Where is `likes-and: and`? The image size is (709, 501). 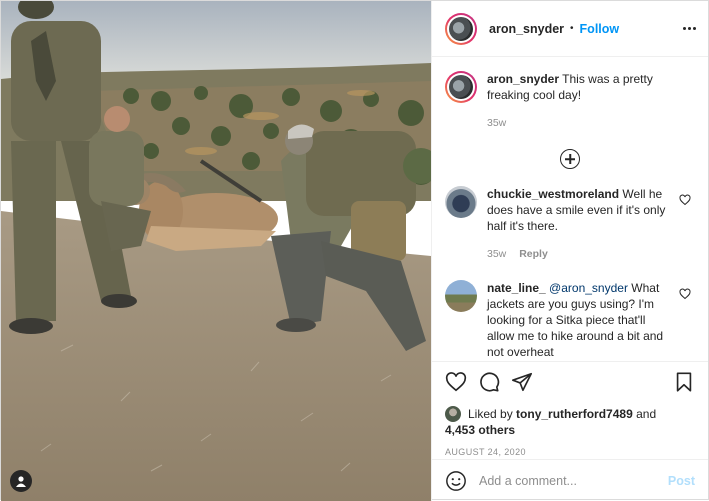
likes-and: and is located at coordinates (646, 414).